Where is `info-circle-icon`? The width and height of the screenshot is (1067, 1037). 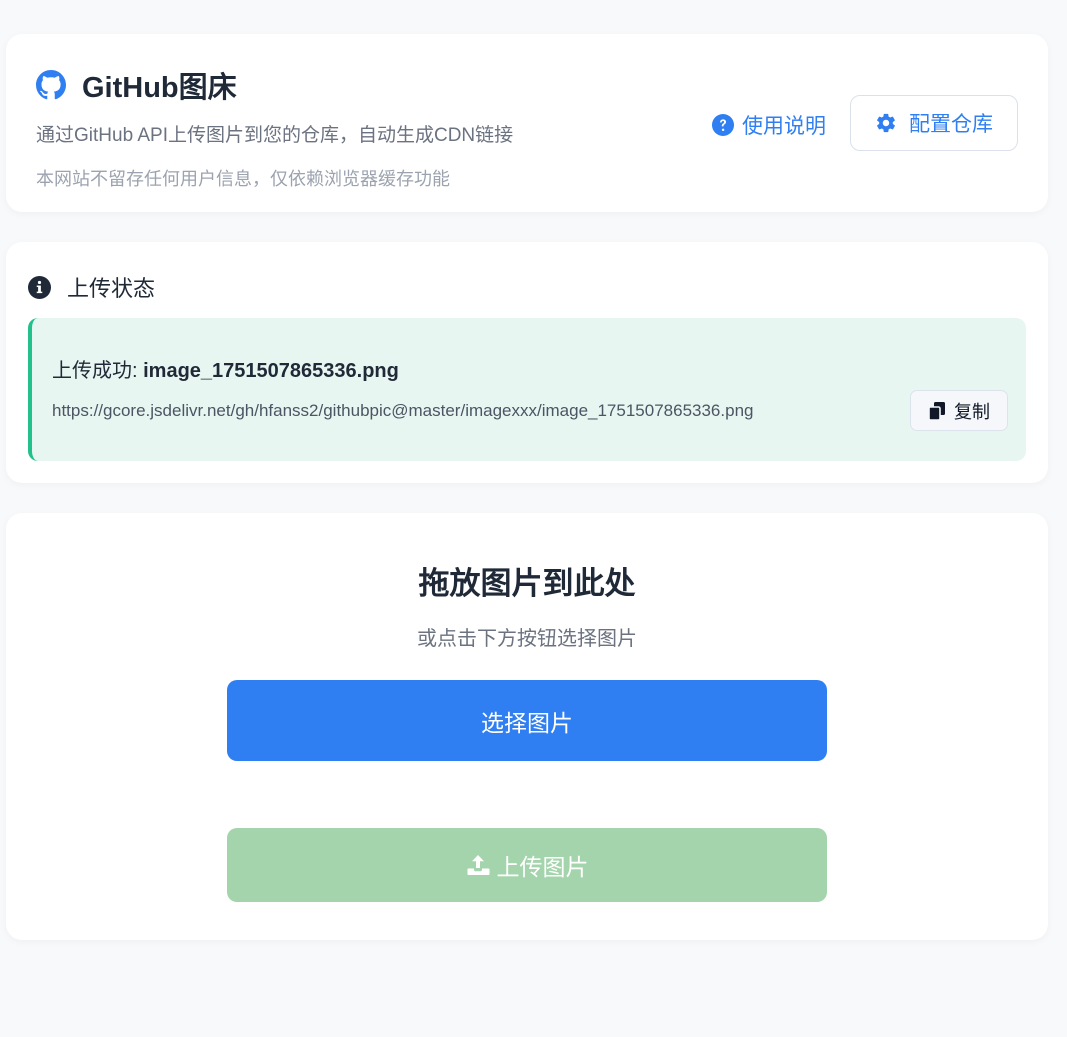
info-circle-icon is located at coordinates (39, 287).